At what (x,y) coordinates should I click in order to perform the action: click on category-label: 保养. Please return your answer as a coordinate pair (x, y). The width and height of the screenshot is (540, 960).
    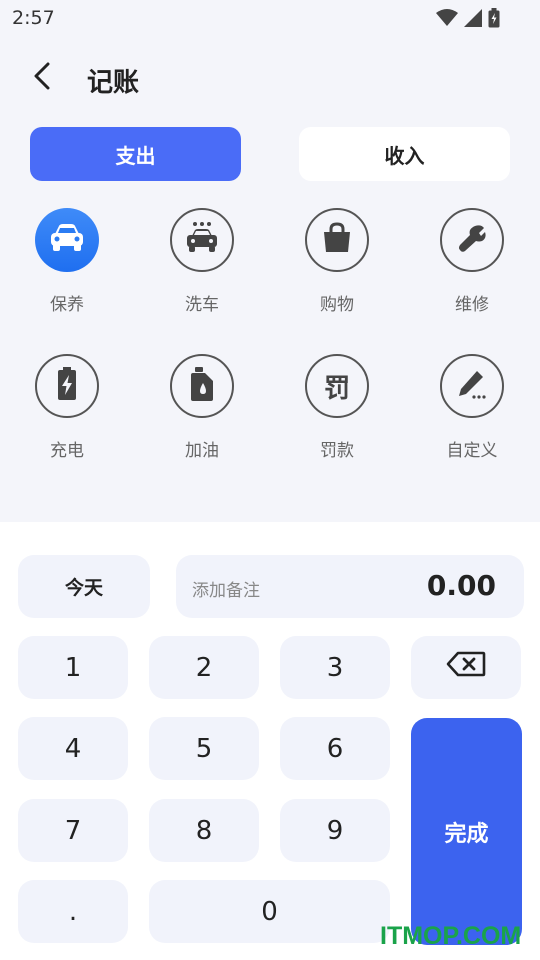
    Looking at the image, I should click on (67, 305).